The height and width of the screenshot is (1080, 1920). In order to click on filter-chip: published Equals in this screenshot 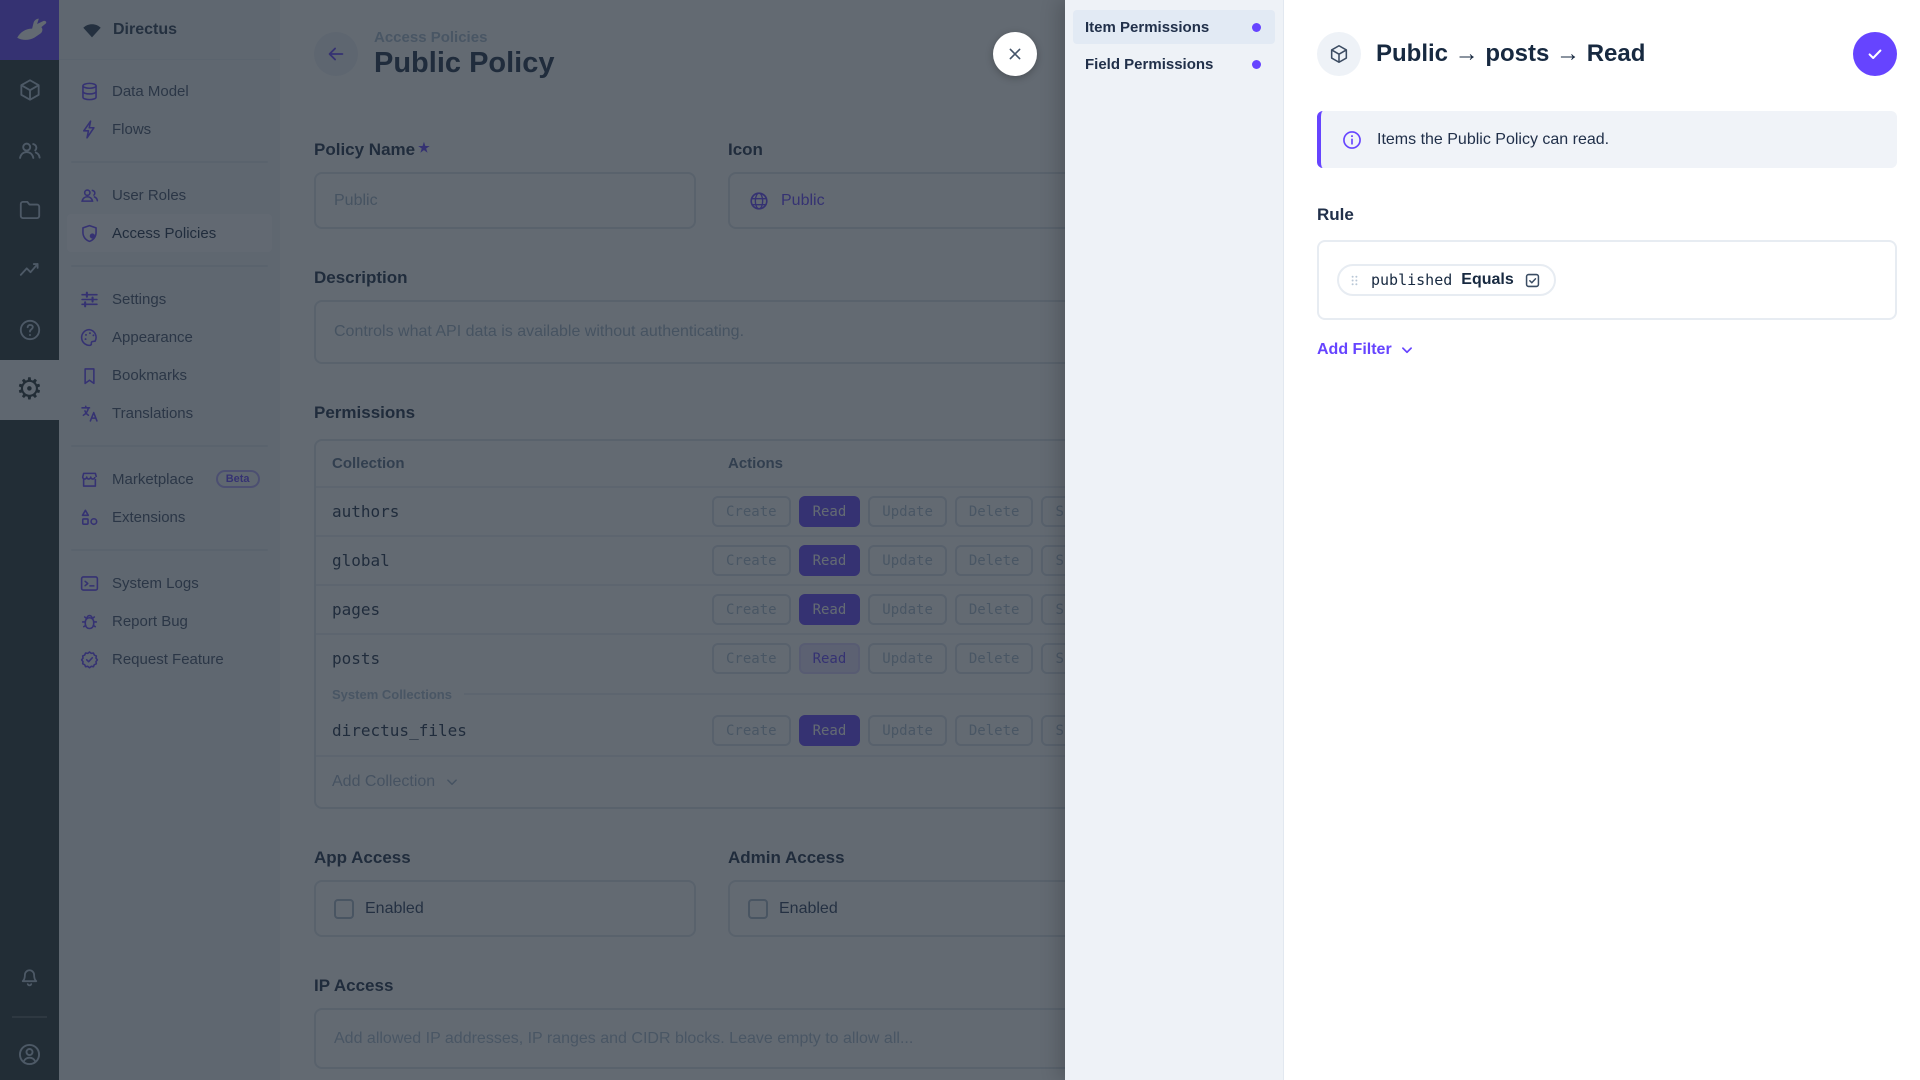, I will do `click(1446, 280)`.